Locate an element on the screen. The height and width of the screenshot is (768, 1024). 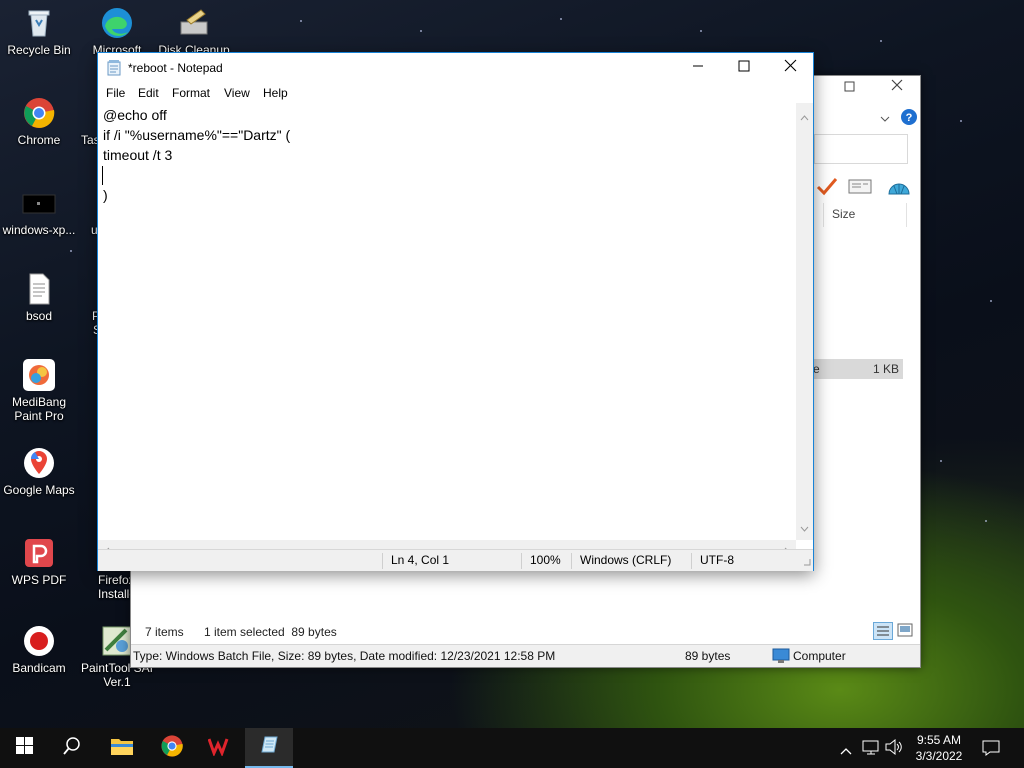
desktop-icon-label: bsod is located at coordinates (39, 316).